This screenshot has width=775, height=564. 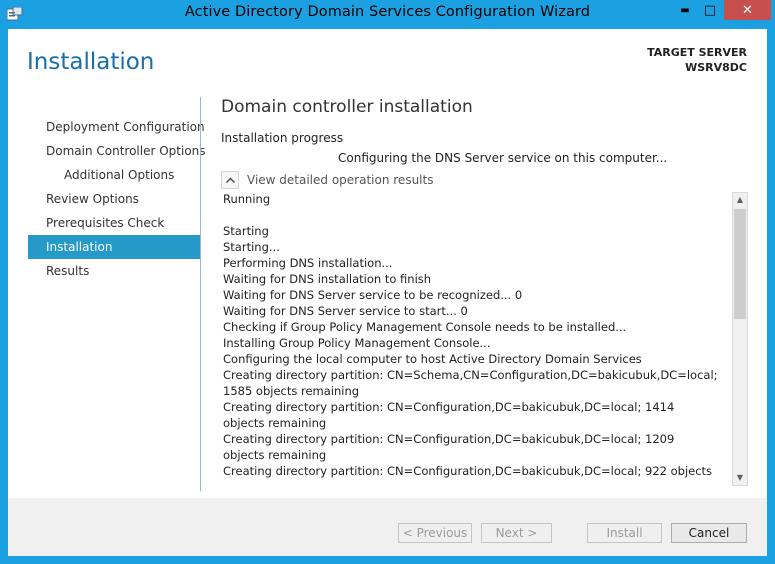 What do you see at coordinates (246, 231) in the screenshot?
I see `log-line: Starting` at bounding box center [246, 231].